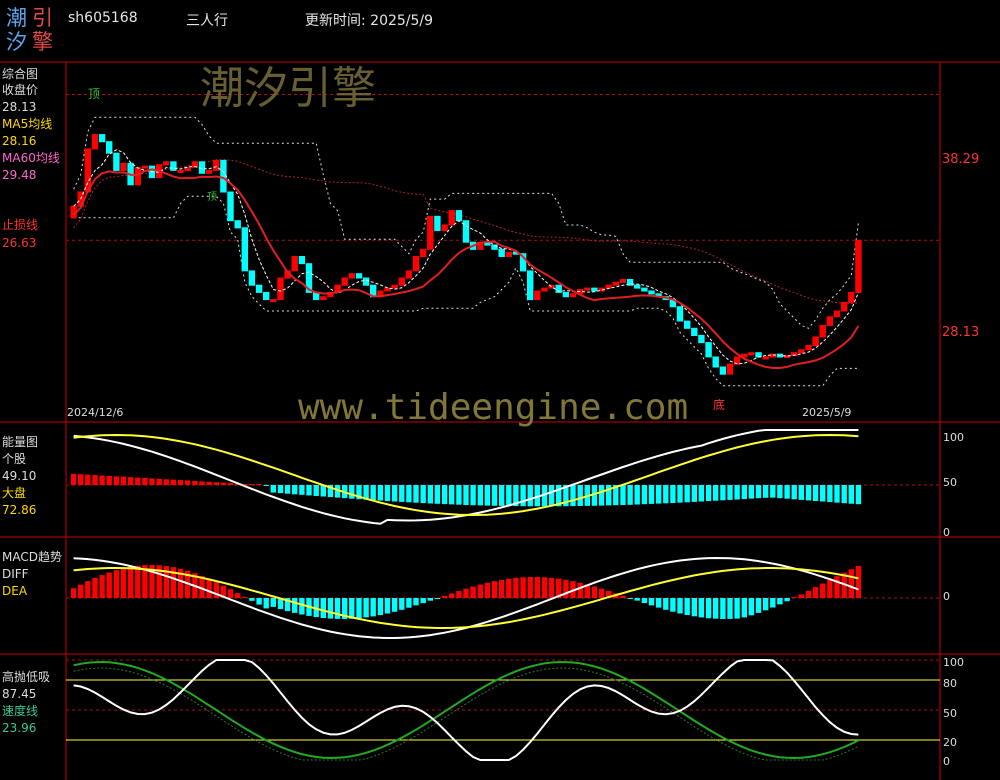  Describe the element at coordinates (19, 728) in the screenshot. I see `speed-value: 23.96` at that location.